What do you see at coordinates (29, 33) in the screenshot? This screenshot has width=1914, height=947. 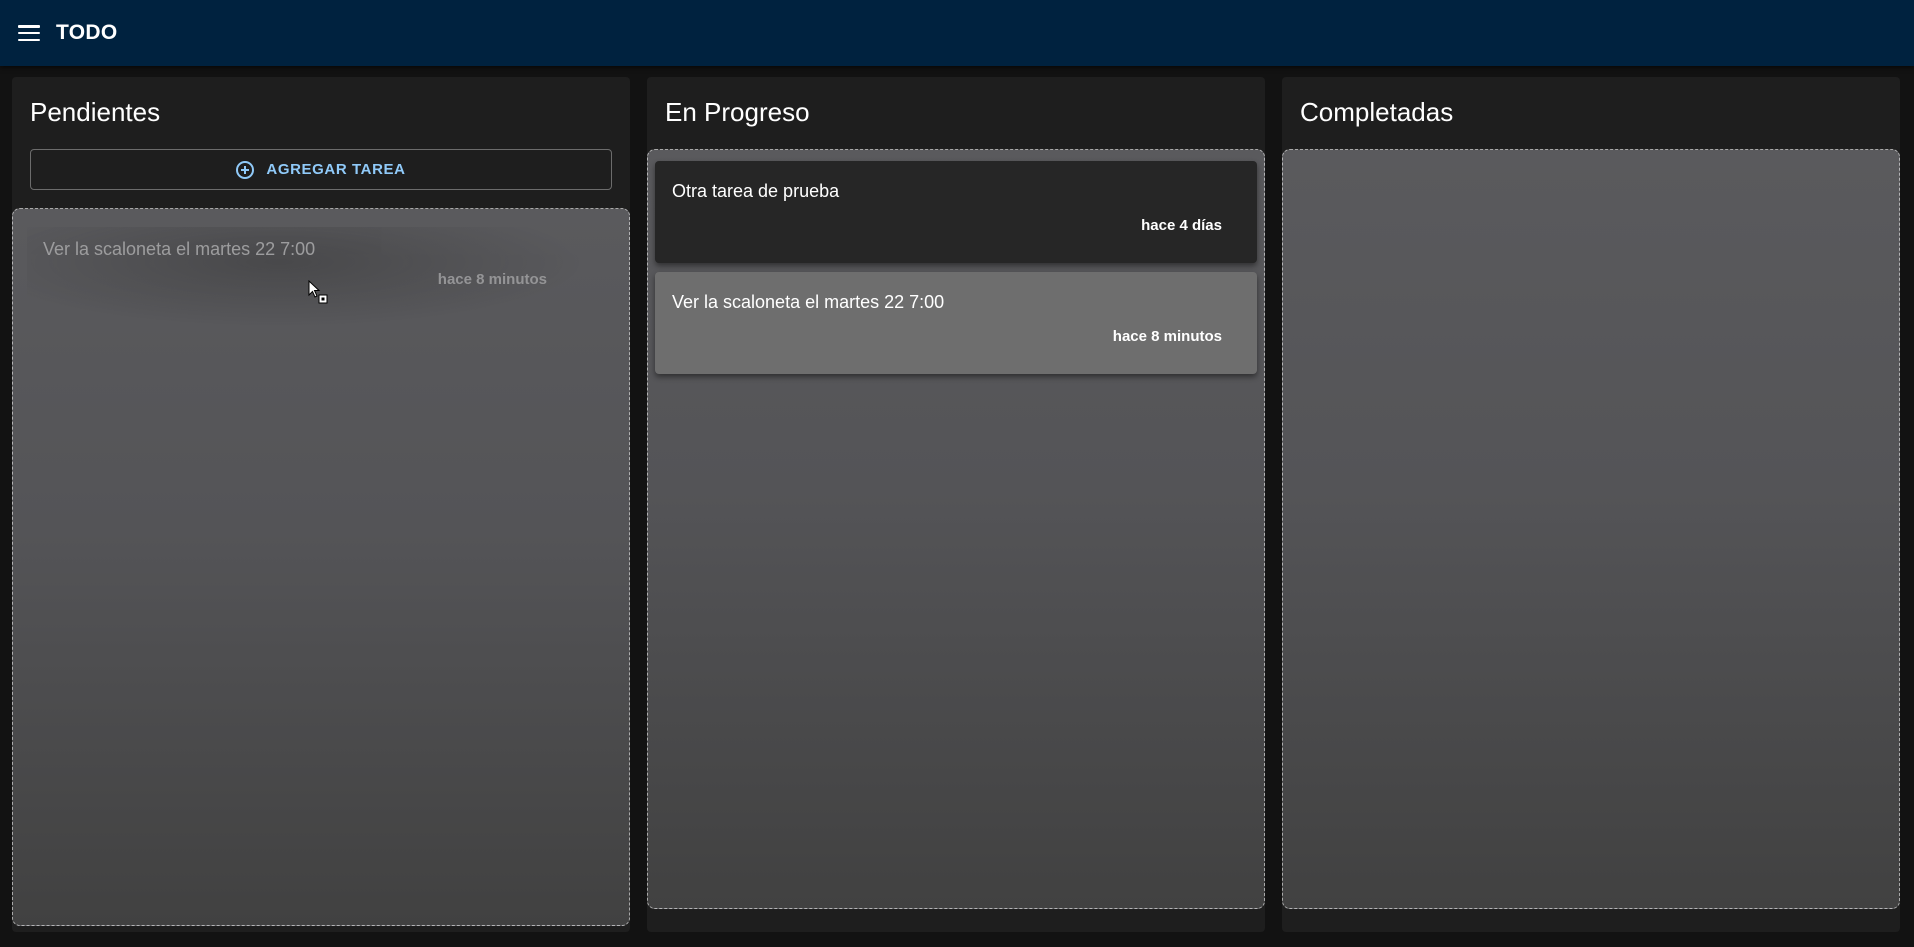 I see `menu-icon` at bounding box center [29, 33].